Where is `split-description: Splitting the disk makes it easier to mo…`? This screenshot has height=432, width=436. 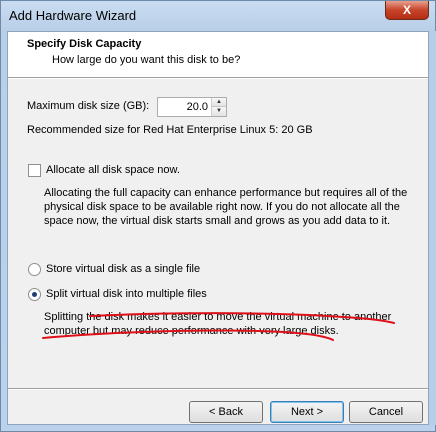
split-description: Splitting the disk makes it easier to mo… is located at coordinates (217, 324).